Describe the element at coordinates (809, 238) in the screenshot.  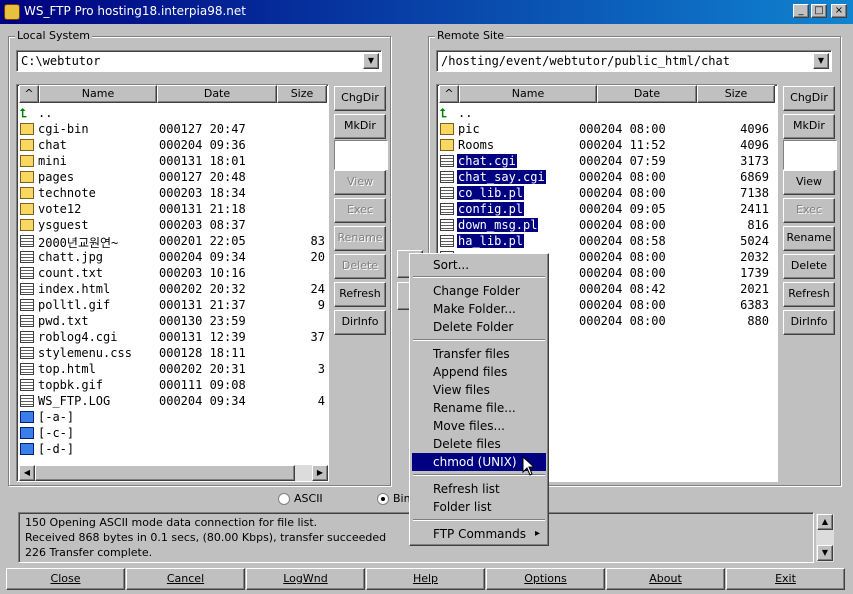
I see `remote-rename-button: Rename` at that location.